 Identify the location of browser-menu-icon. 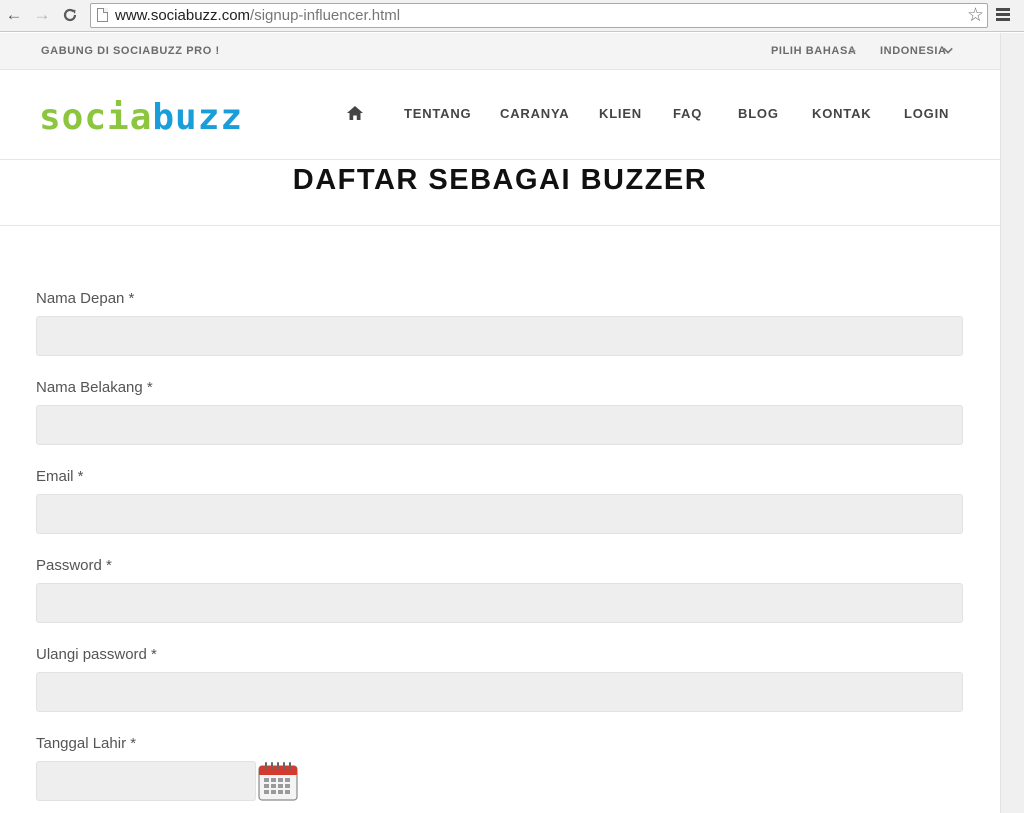
(1003, 14).